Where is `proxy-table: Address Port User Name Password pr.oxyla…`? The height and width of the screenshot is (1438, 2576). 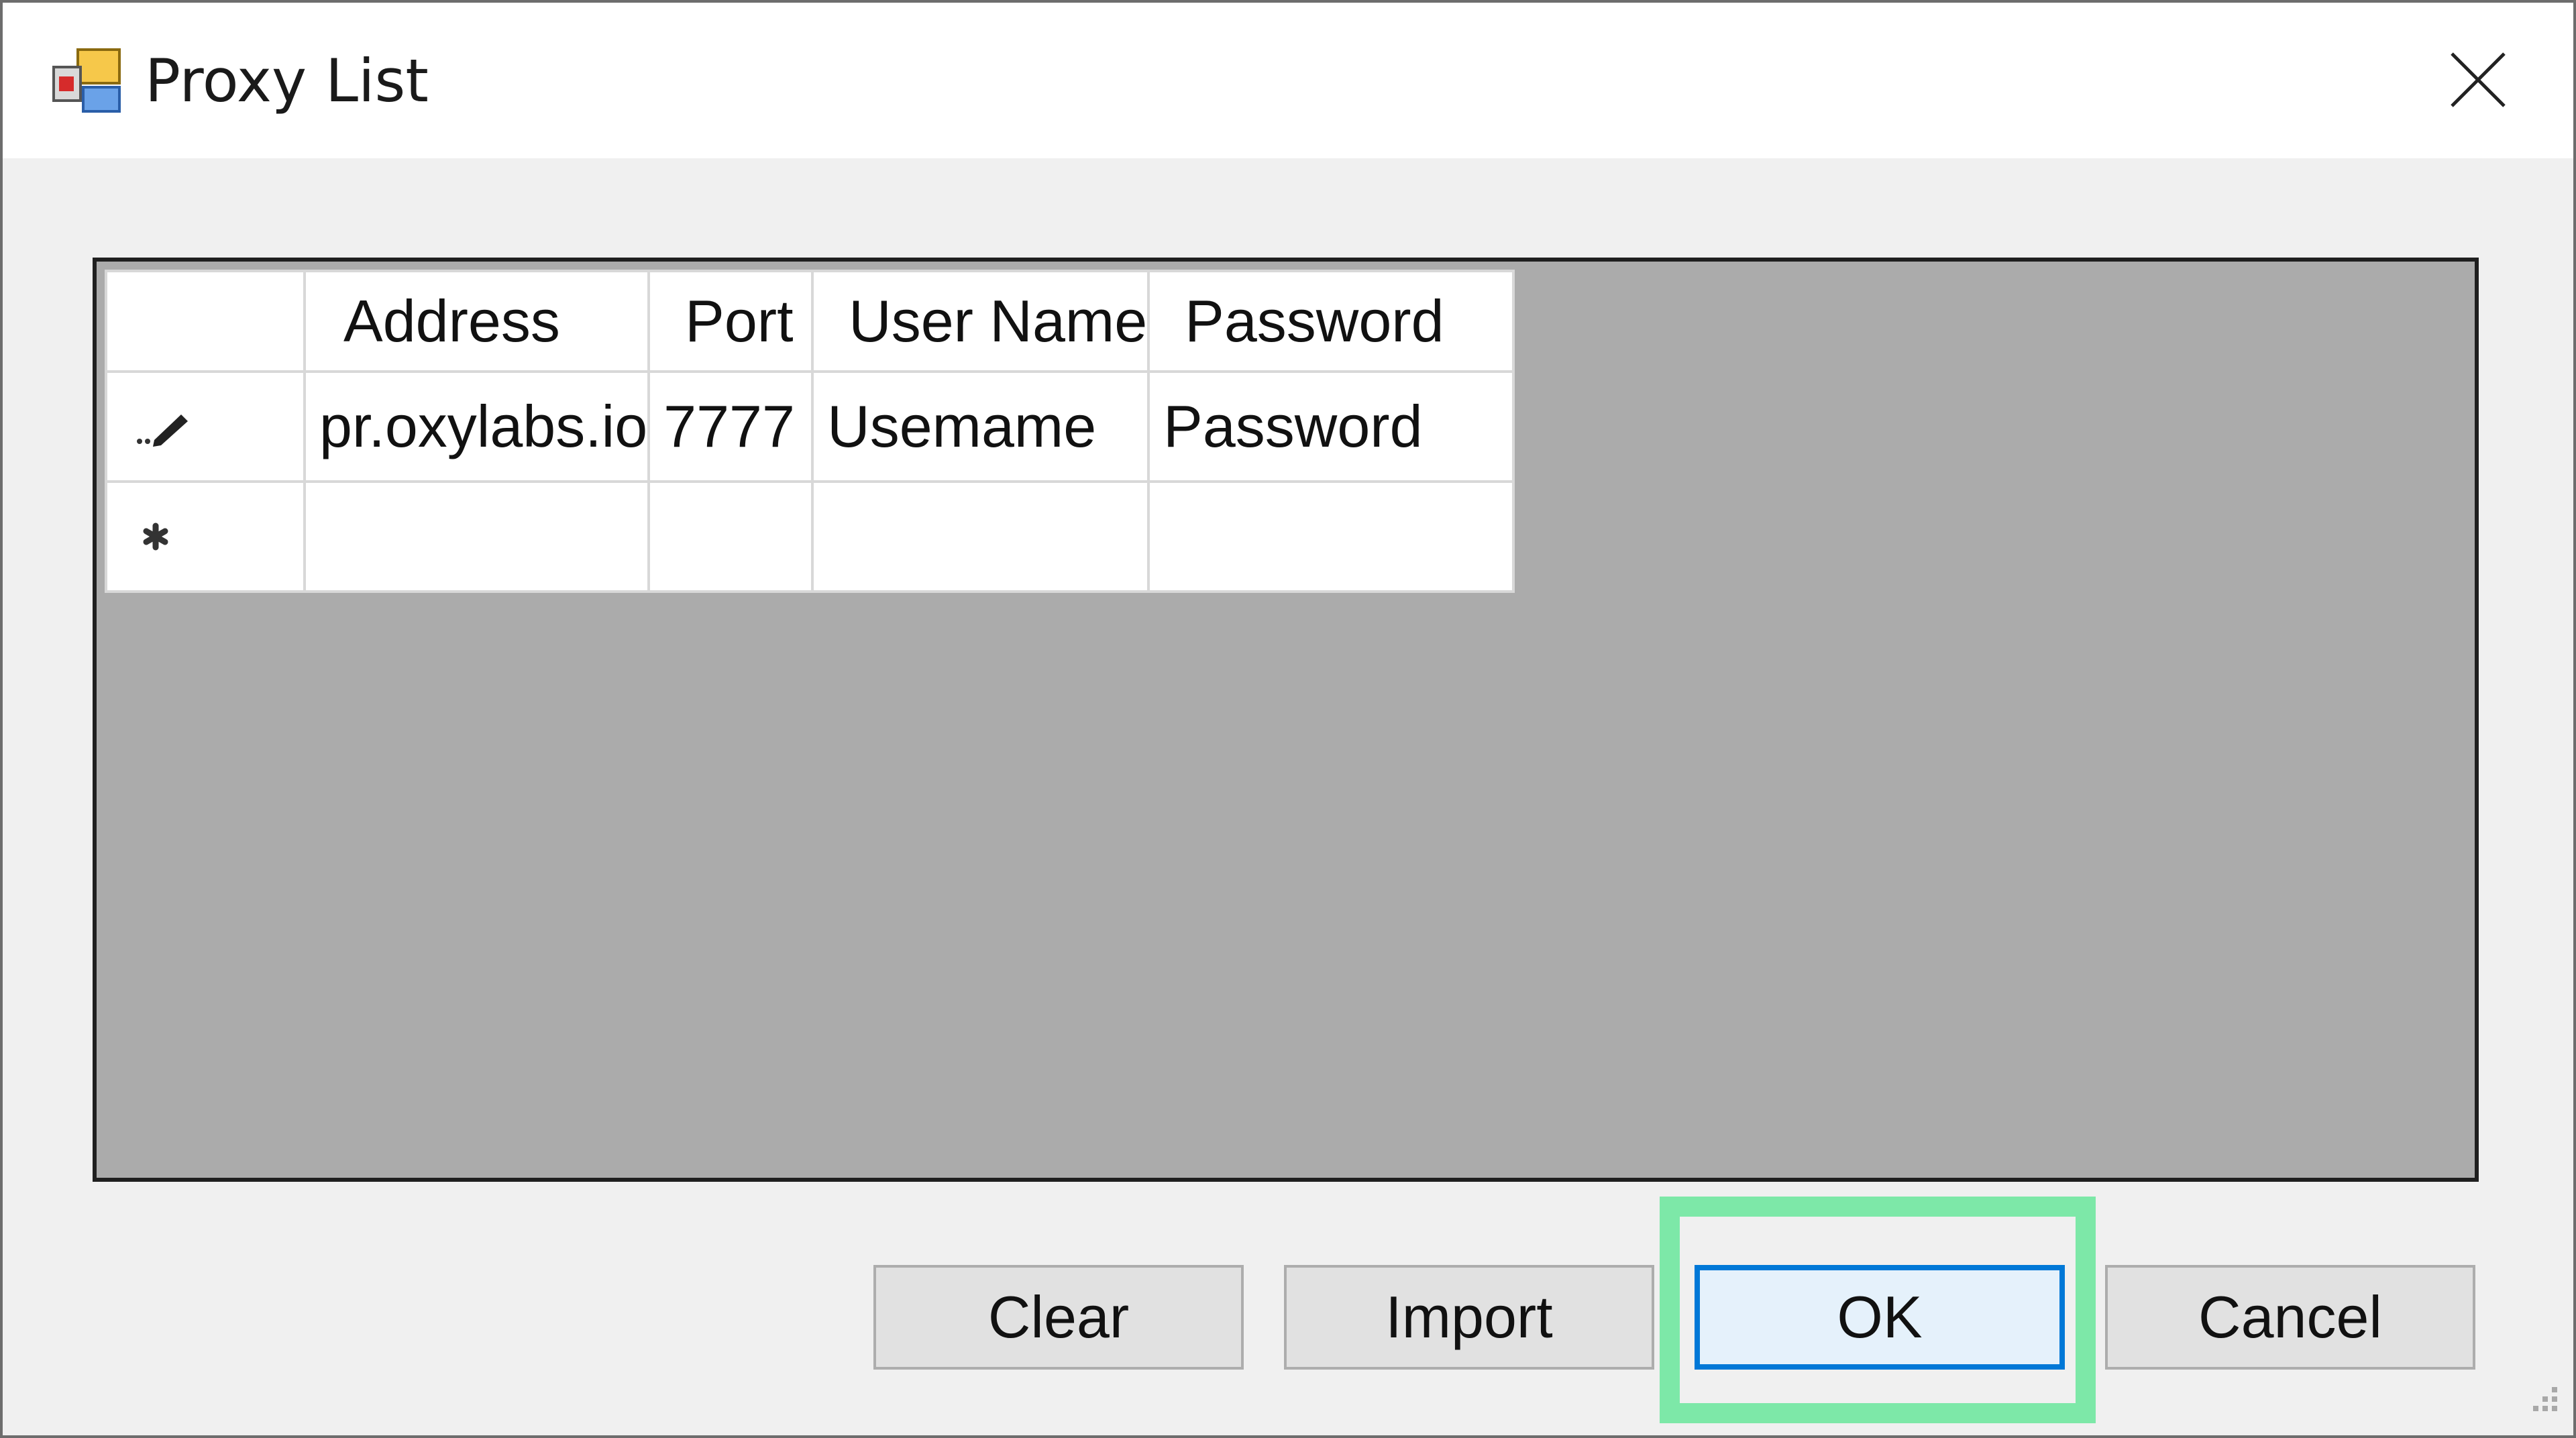
proxy-table: Address Port User Name Password pr.oxyla… is located at coordinates (810, 432).